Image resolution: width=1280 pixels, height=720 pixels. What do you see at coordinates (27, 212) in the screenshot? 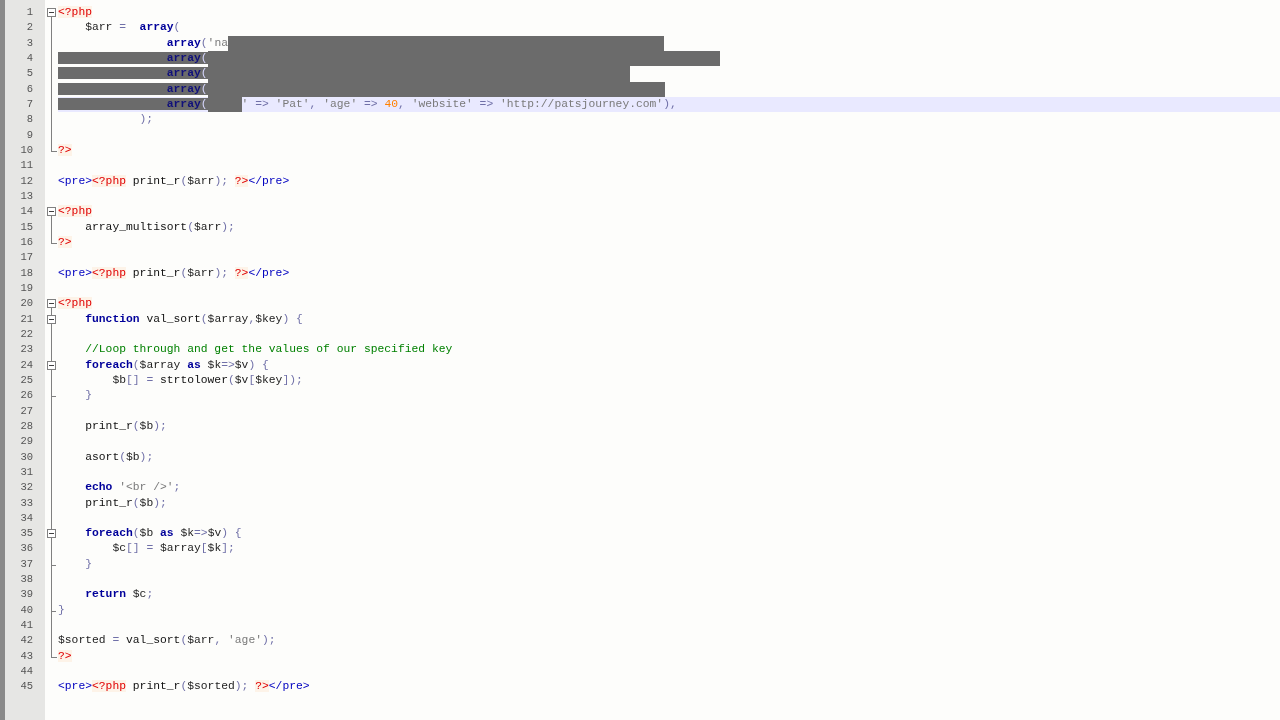
I see `line-number: 14` at bounding box center [27, 212].